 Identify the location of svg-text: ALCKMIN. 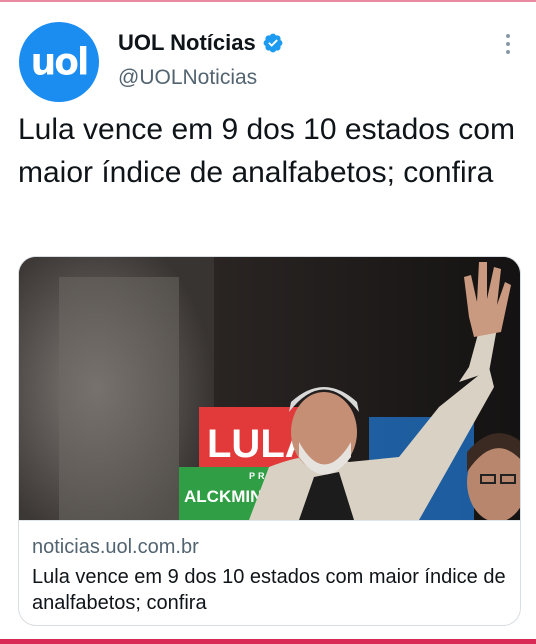
(223, 496).